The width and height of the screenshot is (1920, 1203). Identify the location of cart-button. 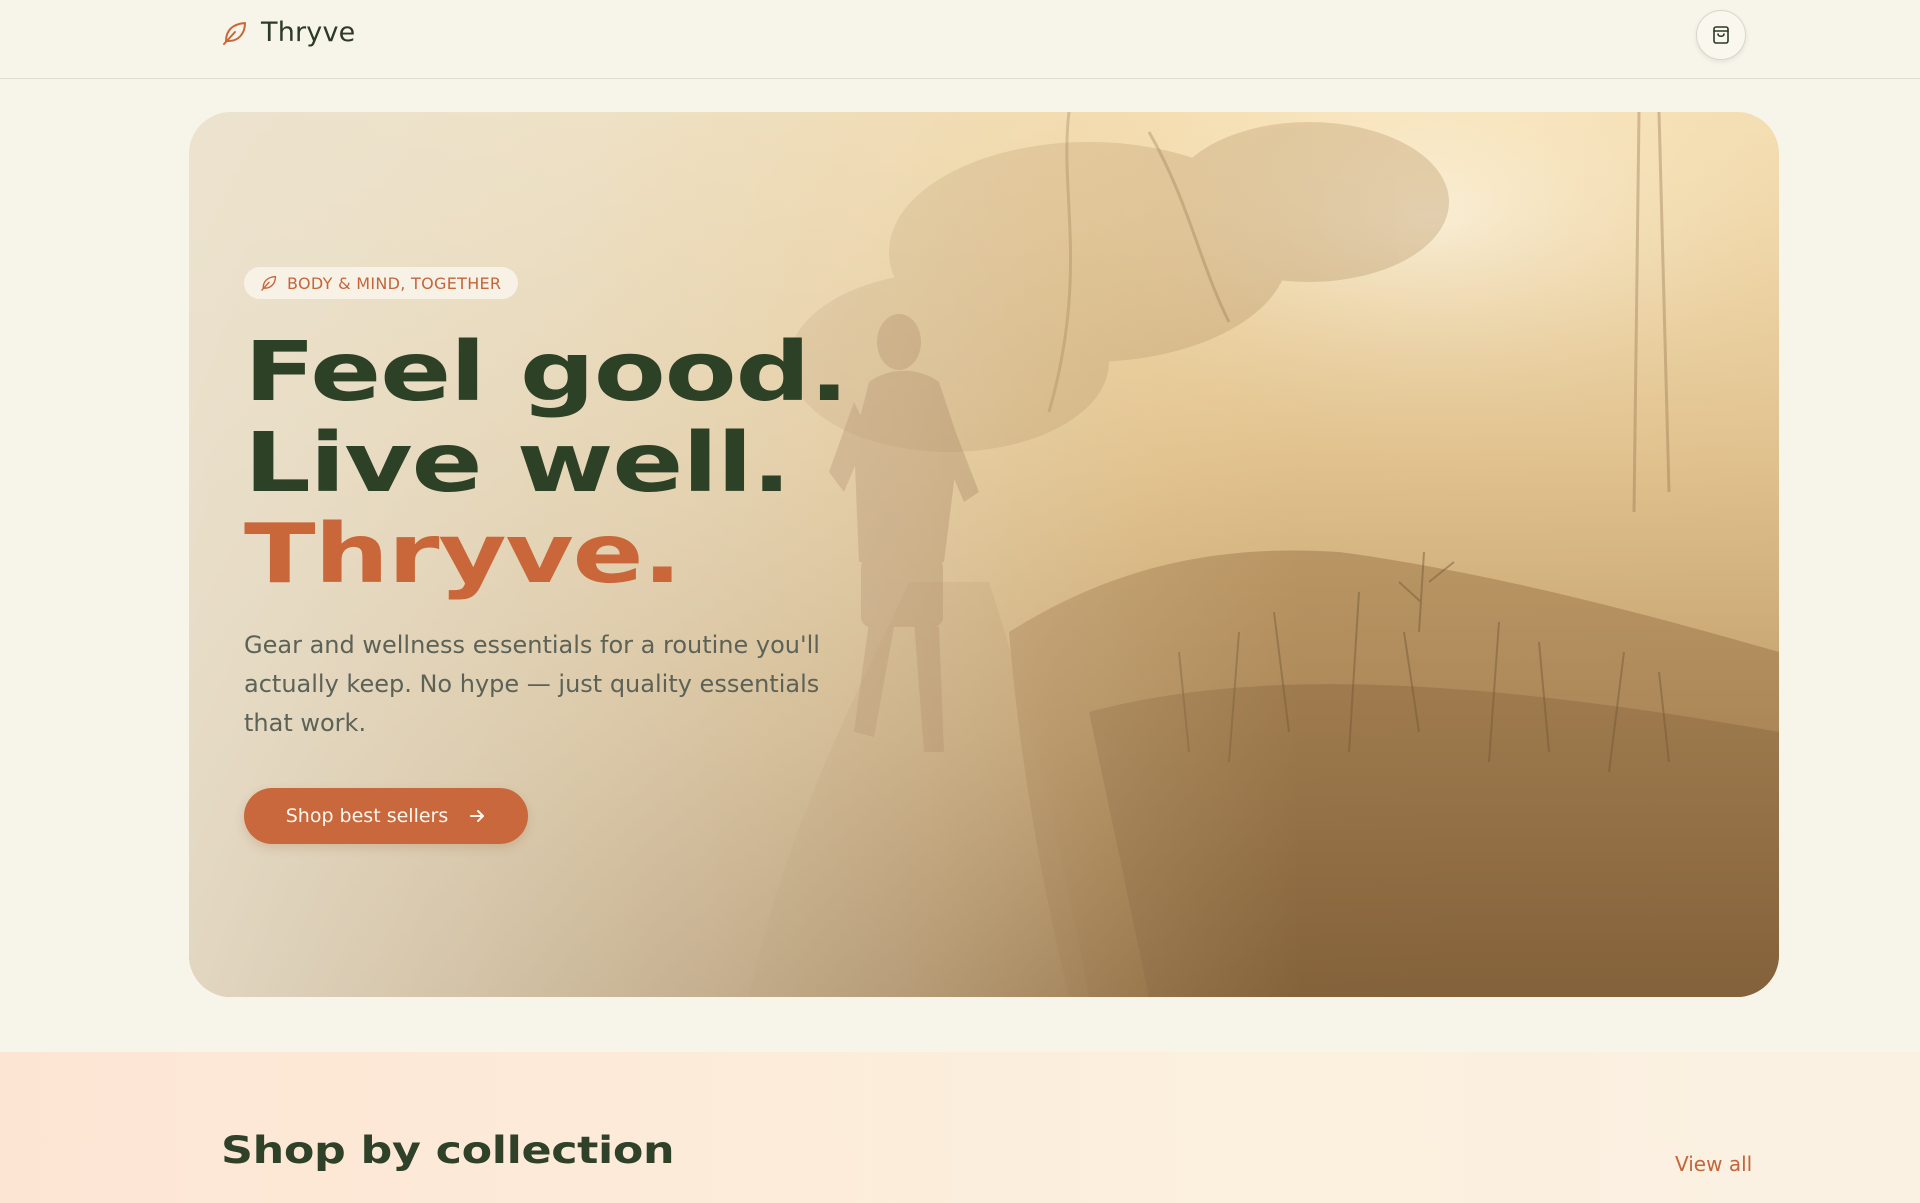
(1721, 35).